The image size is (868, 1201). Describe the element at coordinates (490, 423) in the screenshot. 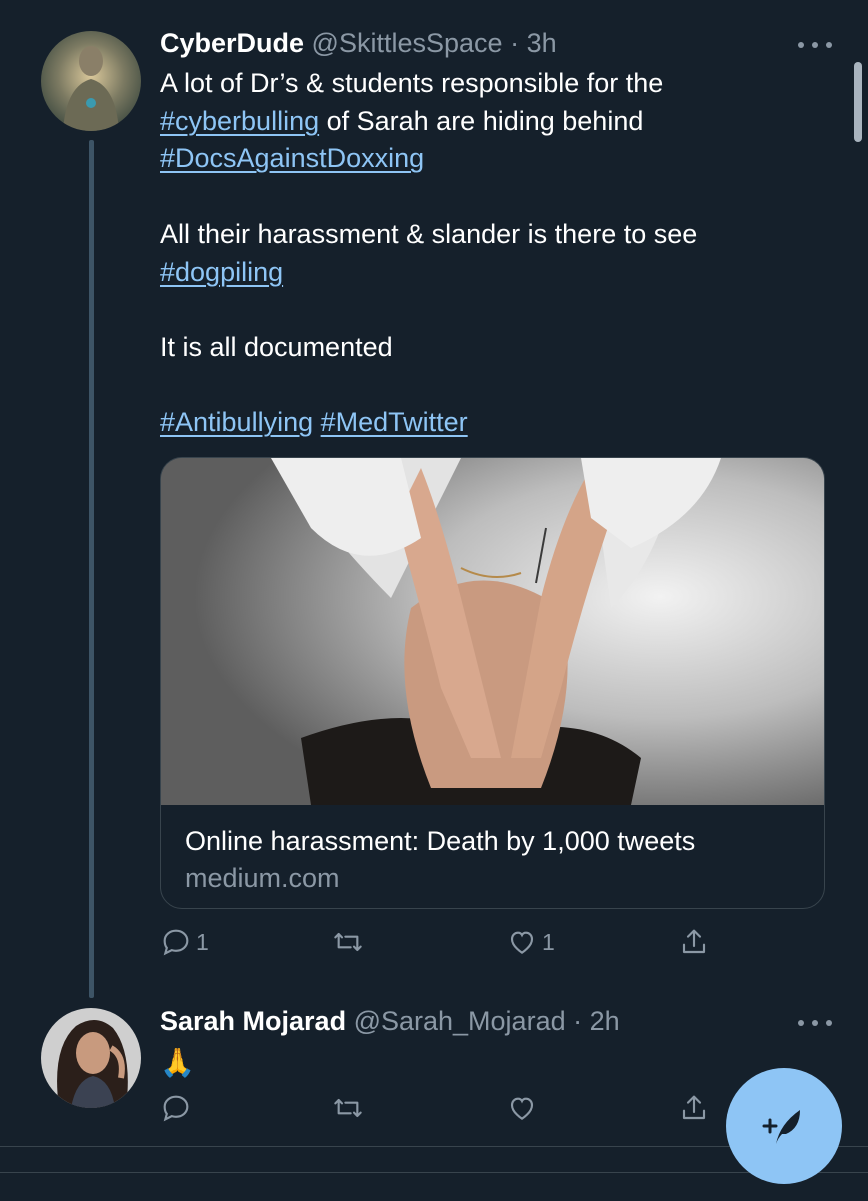

I see `text-line: #Antibullying #MedTwitter` at that location.